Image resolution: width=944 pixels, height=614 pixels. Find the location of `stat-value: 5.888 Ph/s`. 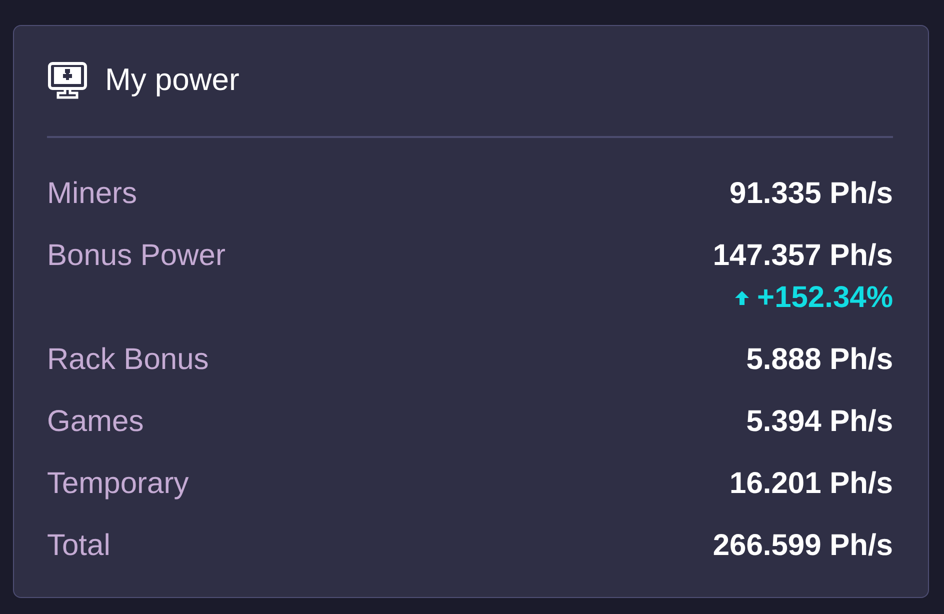

stat-value: 5.888 Ph/s is located at coordinates (819, 360).